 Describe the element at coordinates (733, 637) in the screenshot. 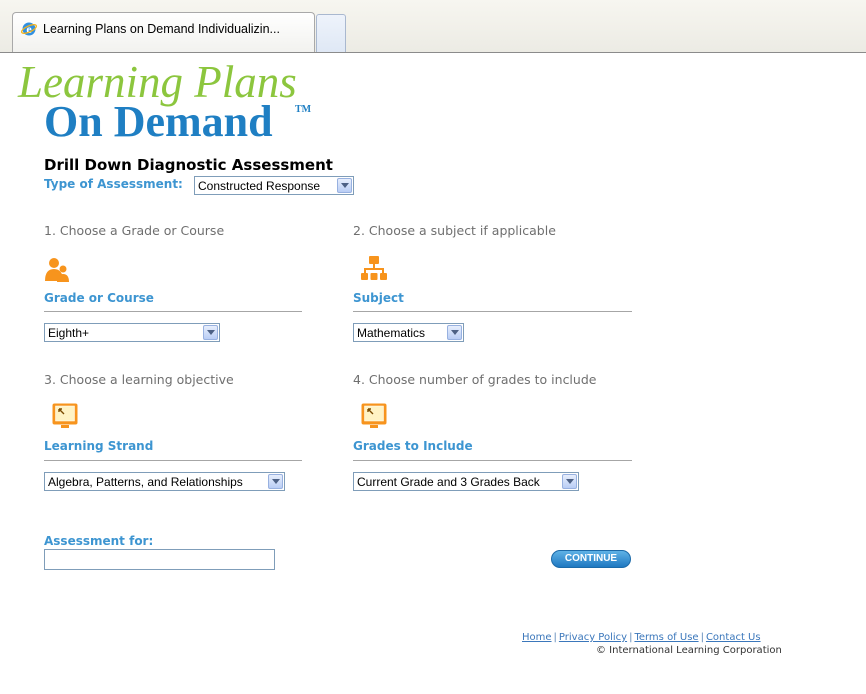

I see `footer-link-contact: Contact Us` at that location.